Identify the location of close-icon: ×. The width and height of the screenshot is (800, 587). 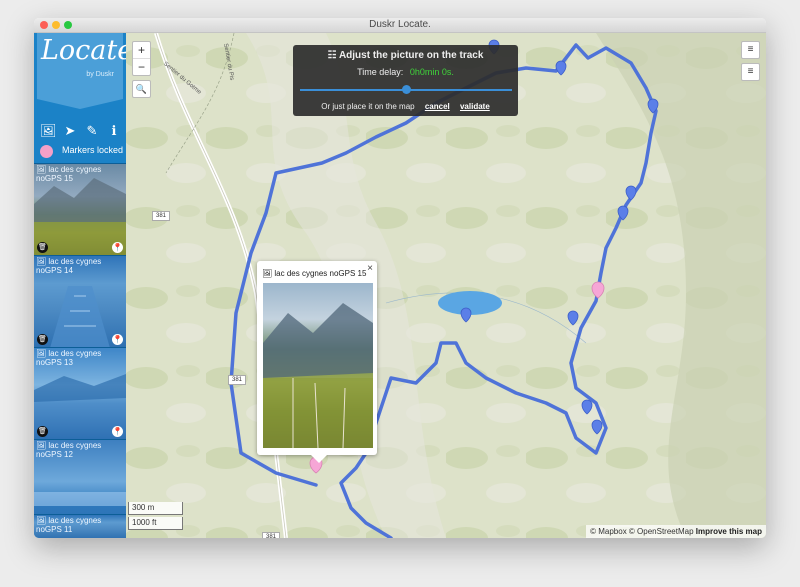
(370, 268).